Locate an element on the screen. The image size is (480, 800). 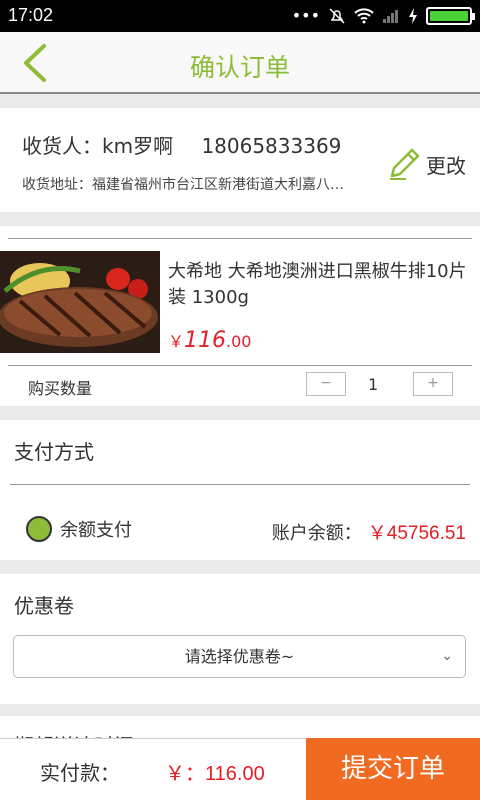
balance-payment-option: 余额支付 is located at coordinates (79, 529).